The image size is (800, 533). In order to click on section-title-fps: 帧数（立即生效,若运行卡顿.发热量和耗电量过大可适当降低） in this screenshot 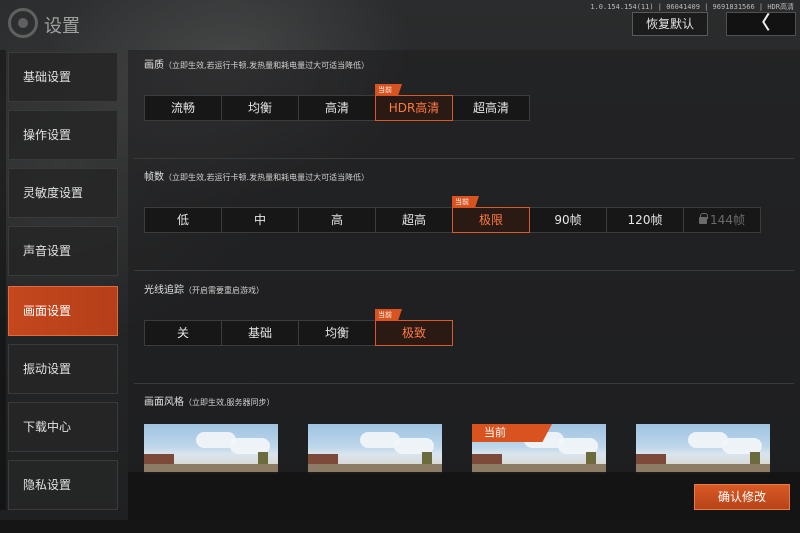, I will do `click(256, 175)`.